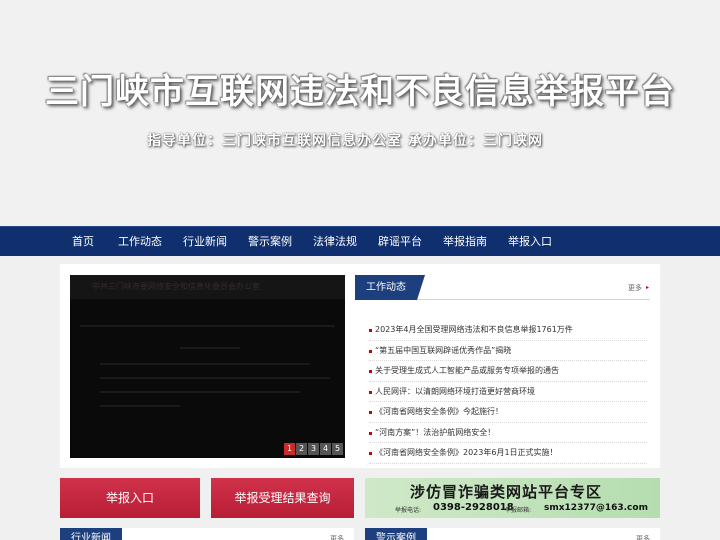 This screenshot has height=540, width=720. What do you see at coordinates (508, 412) in the screenshot?
I see `news-item: 《河南省网络安全条例》今起施行！` at bounding box center [508, 412].